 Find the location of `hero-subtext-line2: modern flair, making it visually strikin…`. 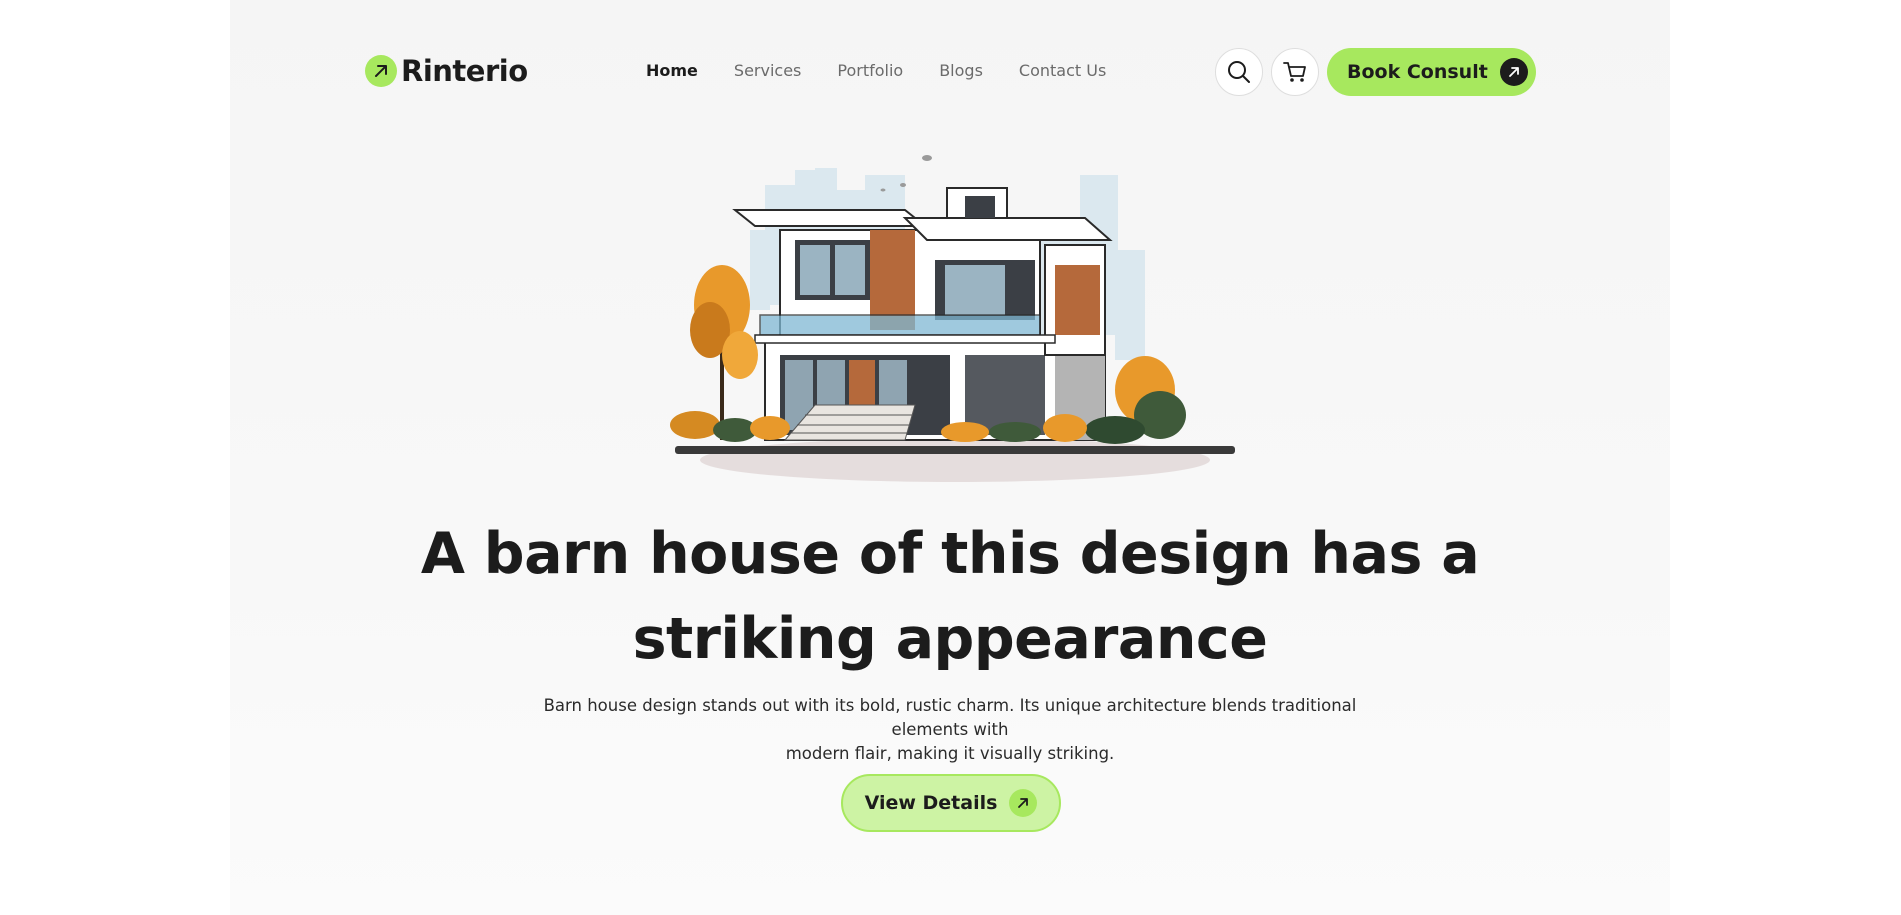

hero-subtext-line2: modern flair, making it visually strikin… is located at coordinates (950, 753).